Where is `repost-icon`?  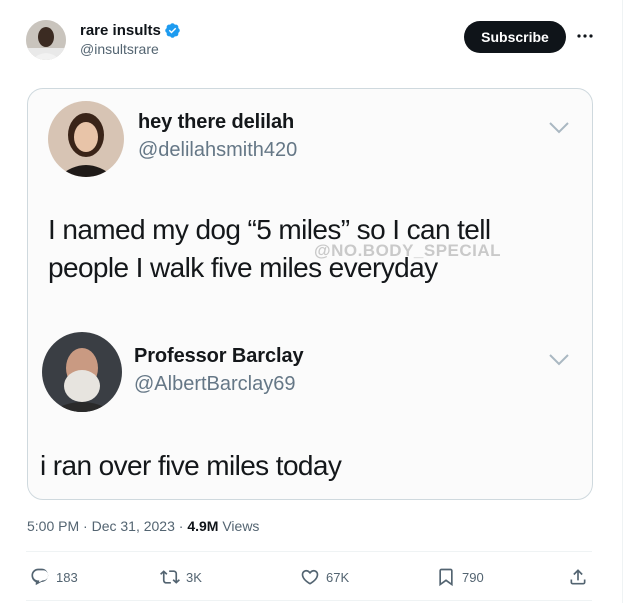 repost-icon is located at coordinates (170, 577).